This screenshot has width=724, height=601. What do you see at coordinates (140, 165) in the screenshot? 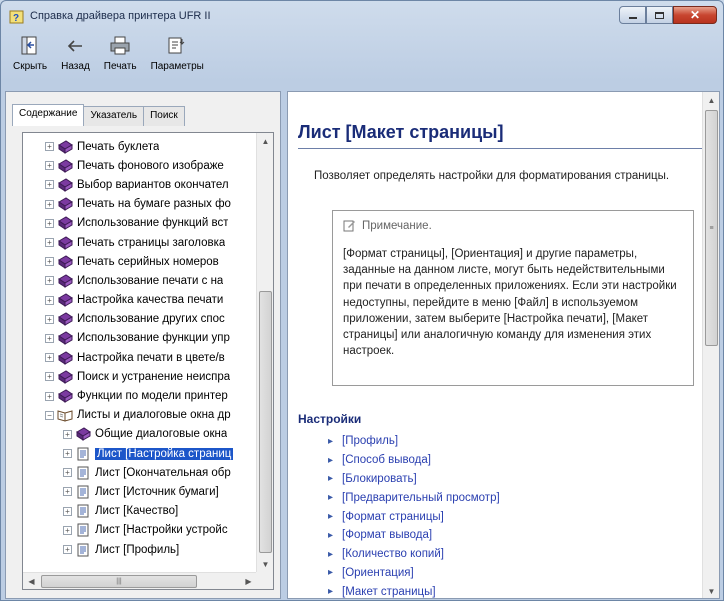
I see `tree-item: + Печать фонового изображе` at bounding box center [140, 165].